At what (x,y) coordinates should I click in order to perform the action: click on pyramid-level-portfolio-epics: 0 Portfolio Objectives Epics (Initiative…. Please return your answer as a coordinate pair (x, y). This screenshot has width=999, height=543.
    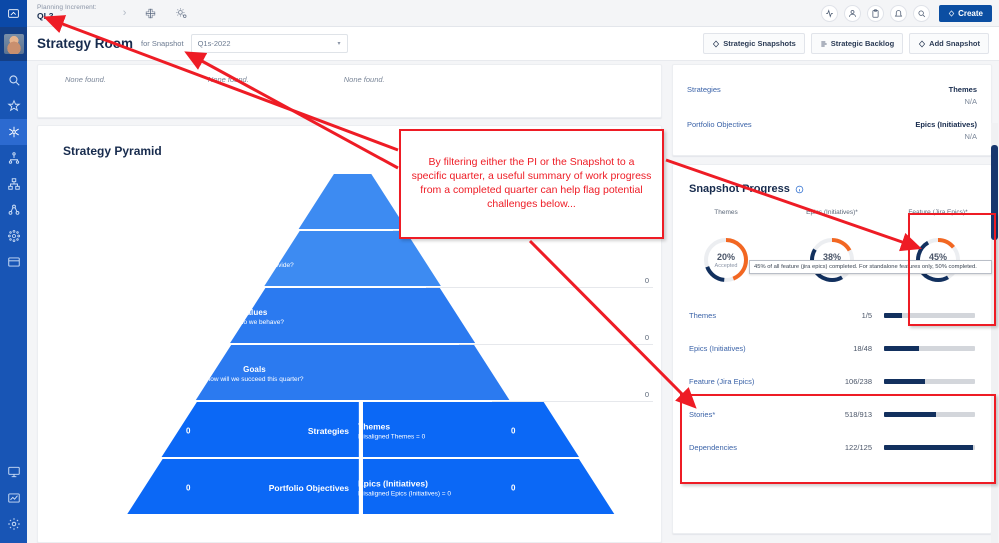
    Looking at the image, I should click on (349, 487).